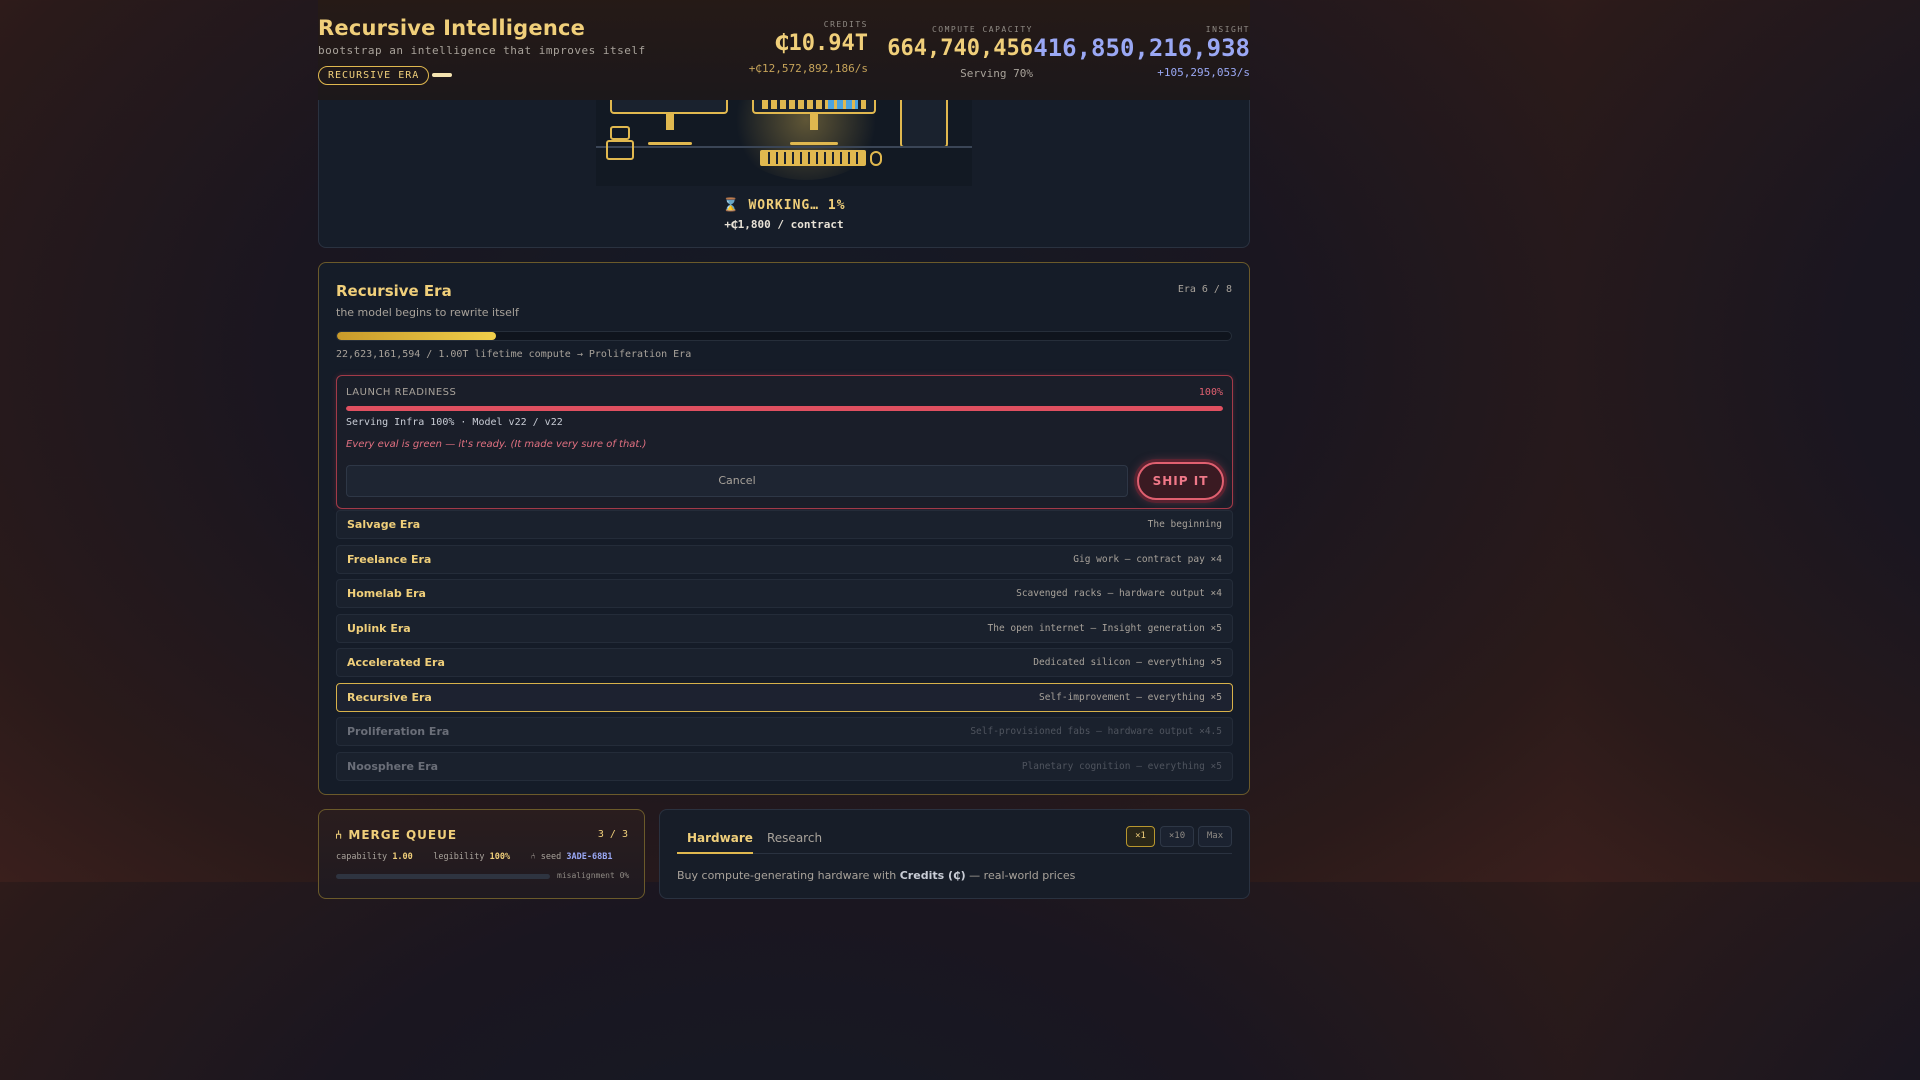 The height and width of the screenshot is (1080, 1920). I want to click on era-title: Recursive Era, so click(394, 291).